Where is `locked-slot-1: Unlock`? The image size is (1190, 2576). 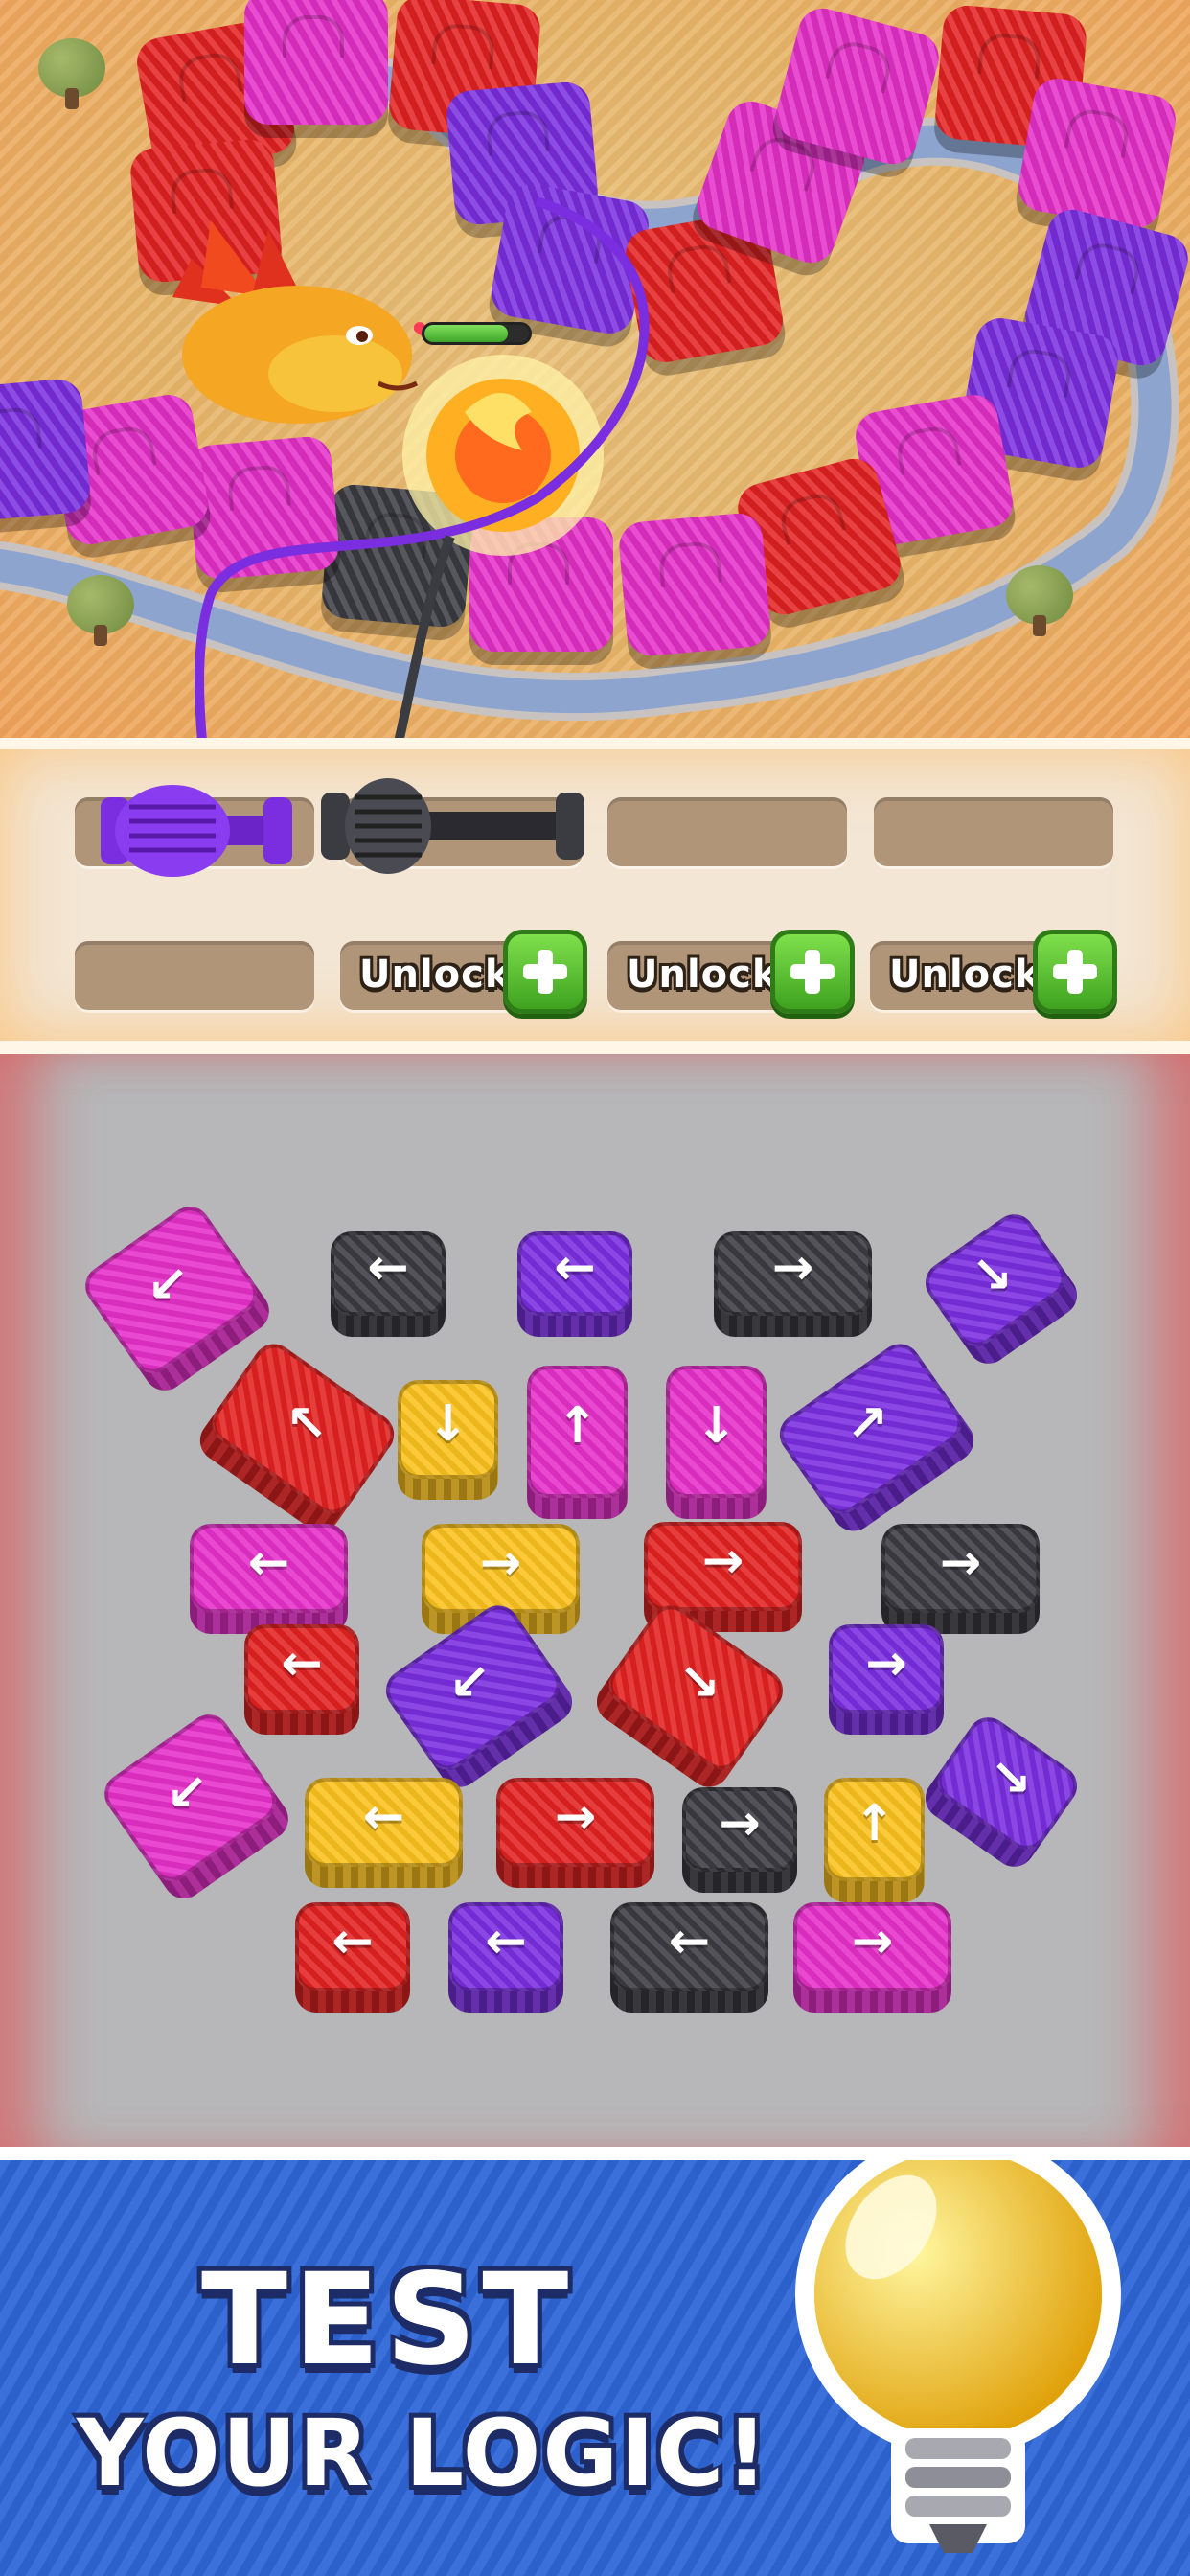
locked-slot-1: Unlock is located at coordinates (464, 972).